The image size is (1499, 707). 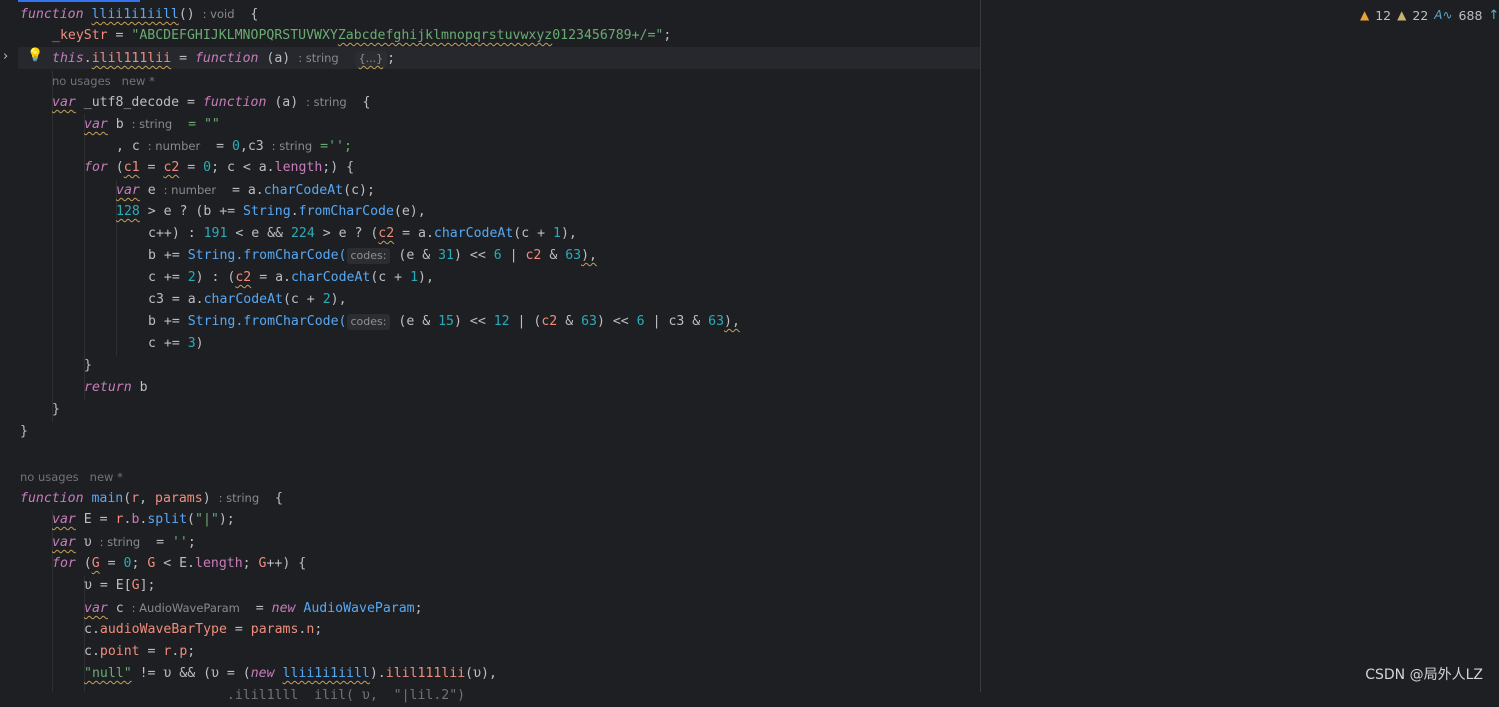 What do you see at coordinates (70, 1) in the screenshot?
I see `progress-indicator` at bounding box center [70, 1].